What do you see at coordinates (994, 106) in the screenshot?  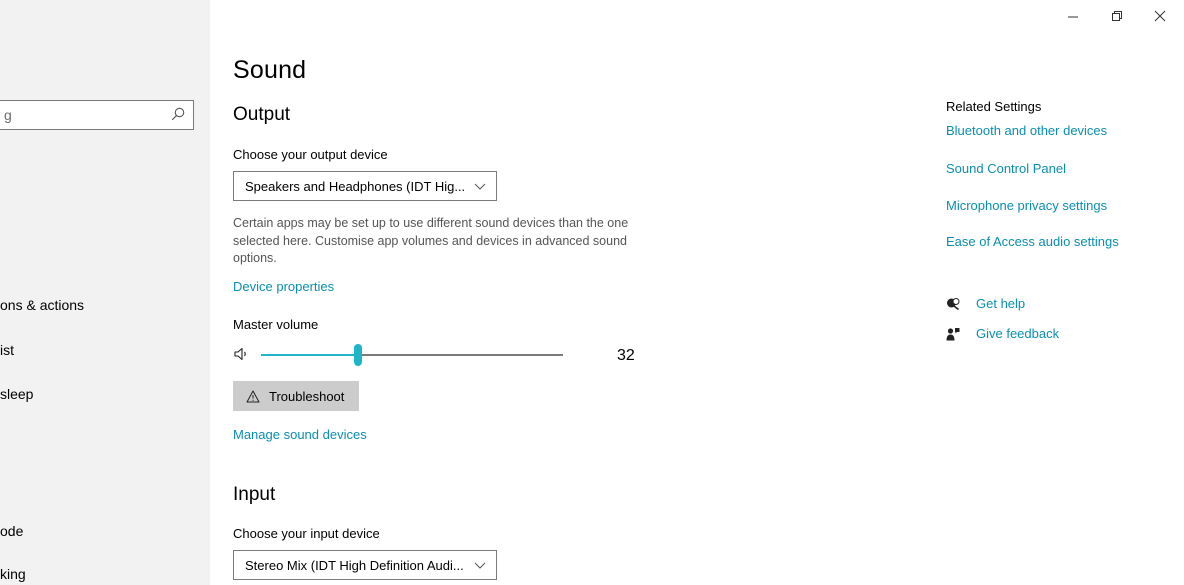 I see `related-settings-title: Related Settings` at bounding box center [994, 106].